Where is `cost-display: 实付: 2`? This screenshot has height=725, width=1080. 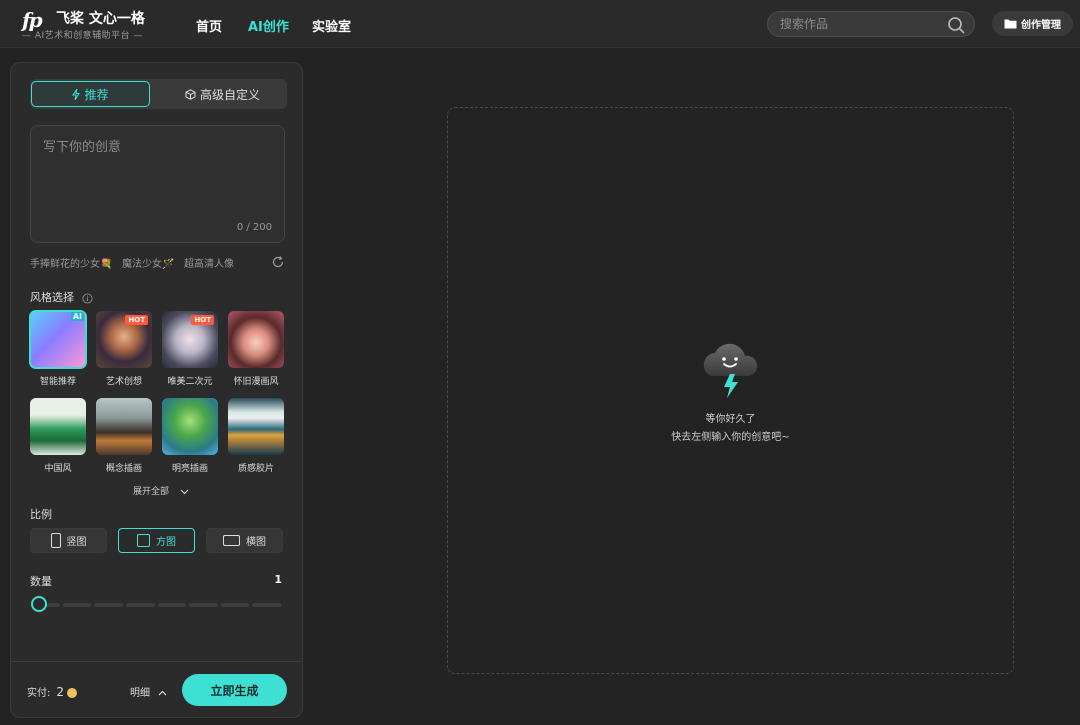
cost-display: 实付: 2 is located at coordinates (52, 691).